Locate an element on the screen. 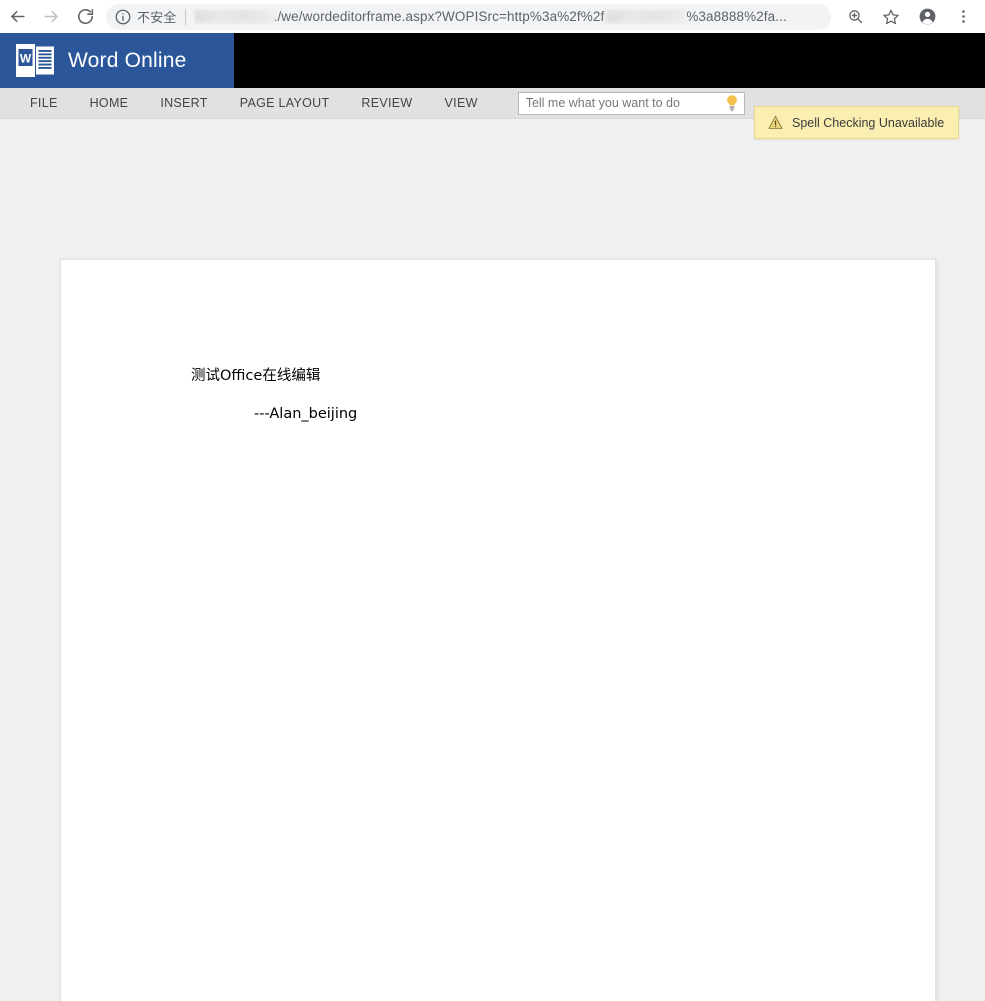  document-paragraph-2: ---Alan_beijing is located at coordinates (594, 414).